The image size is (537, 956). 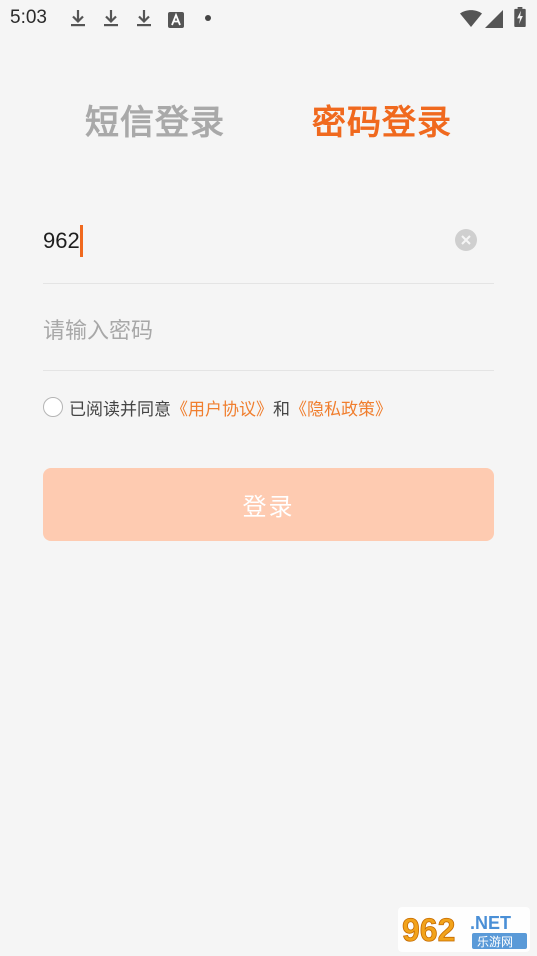 What do you see at coordinates (208, 18) in the screenshot?
I see `dot-icon` at bounding box center [208, 18].